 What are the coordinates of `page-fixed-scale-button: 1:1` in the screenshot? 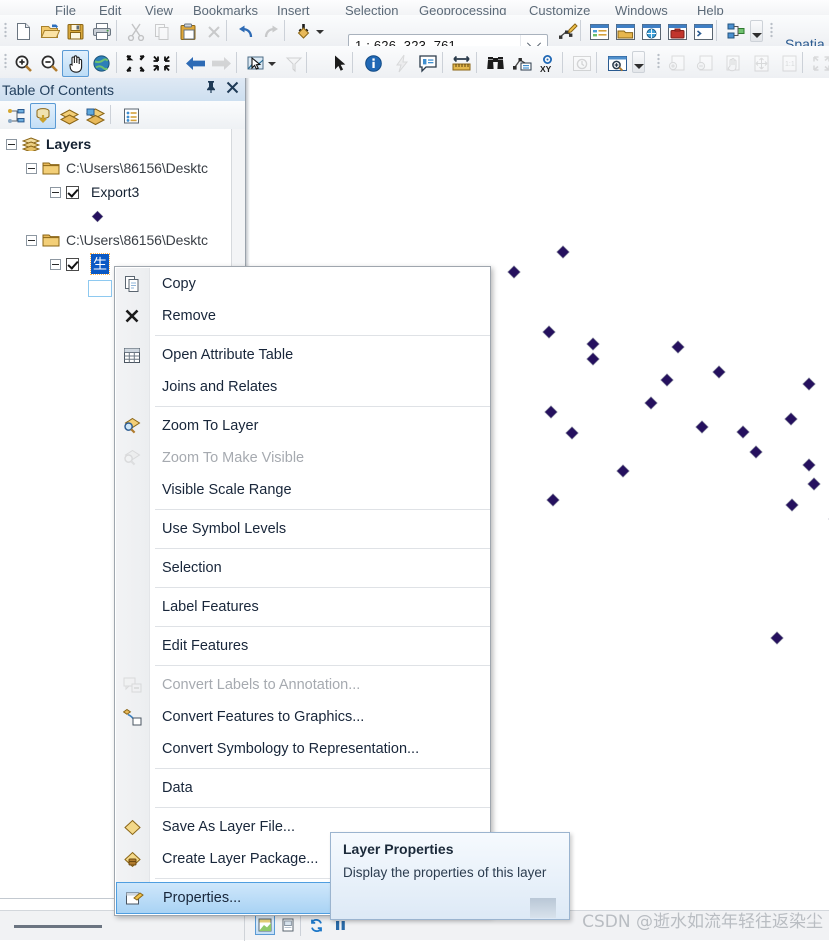 It's located at (789, 63).